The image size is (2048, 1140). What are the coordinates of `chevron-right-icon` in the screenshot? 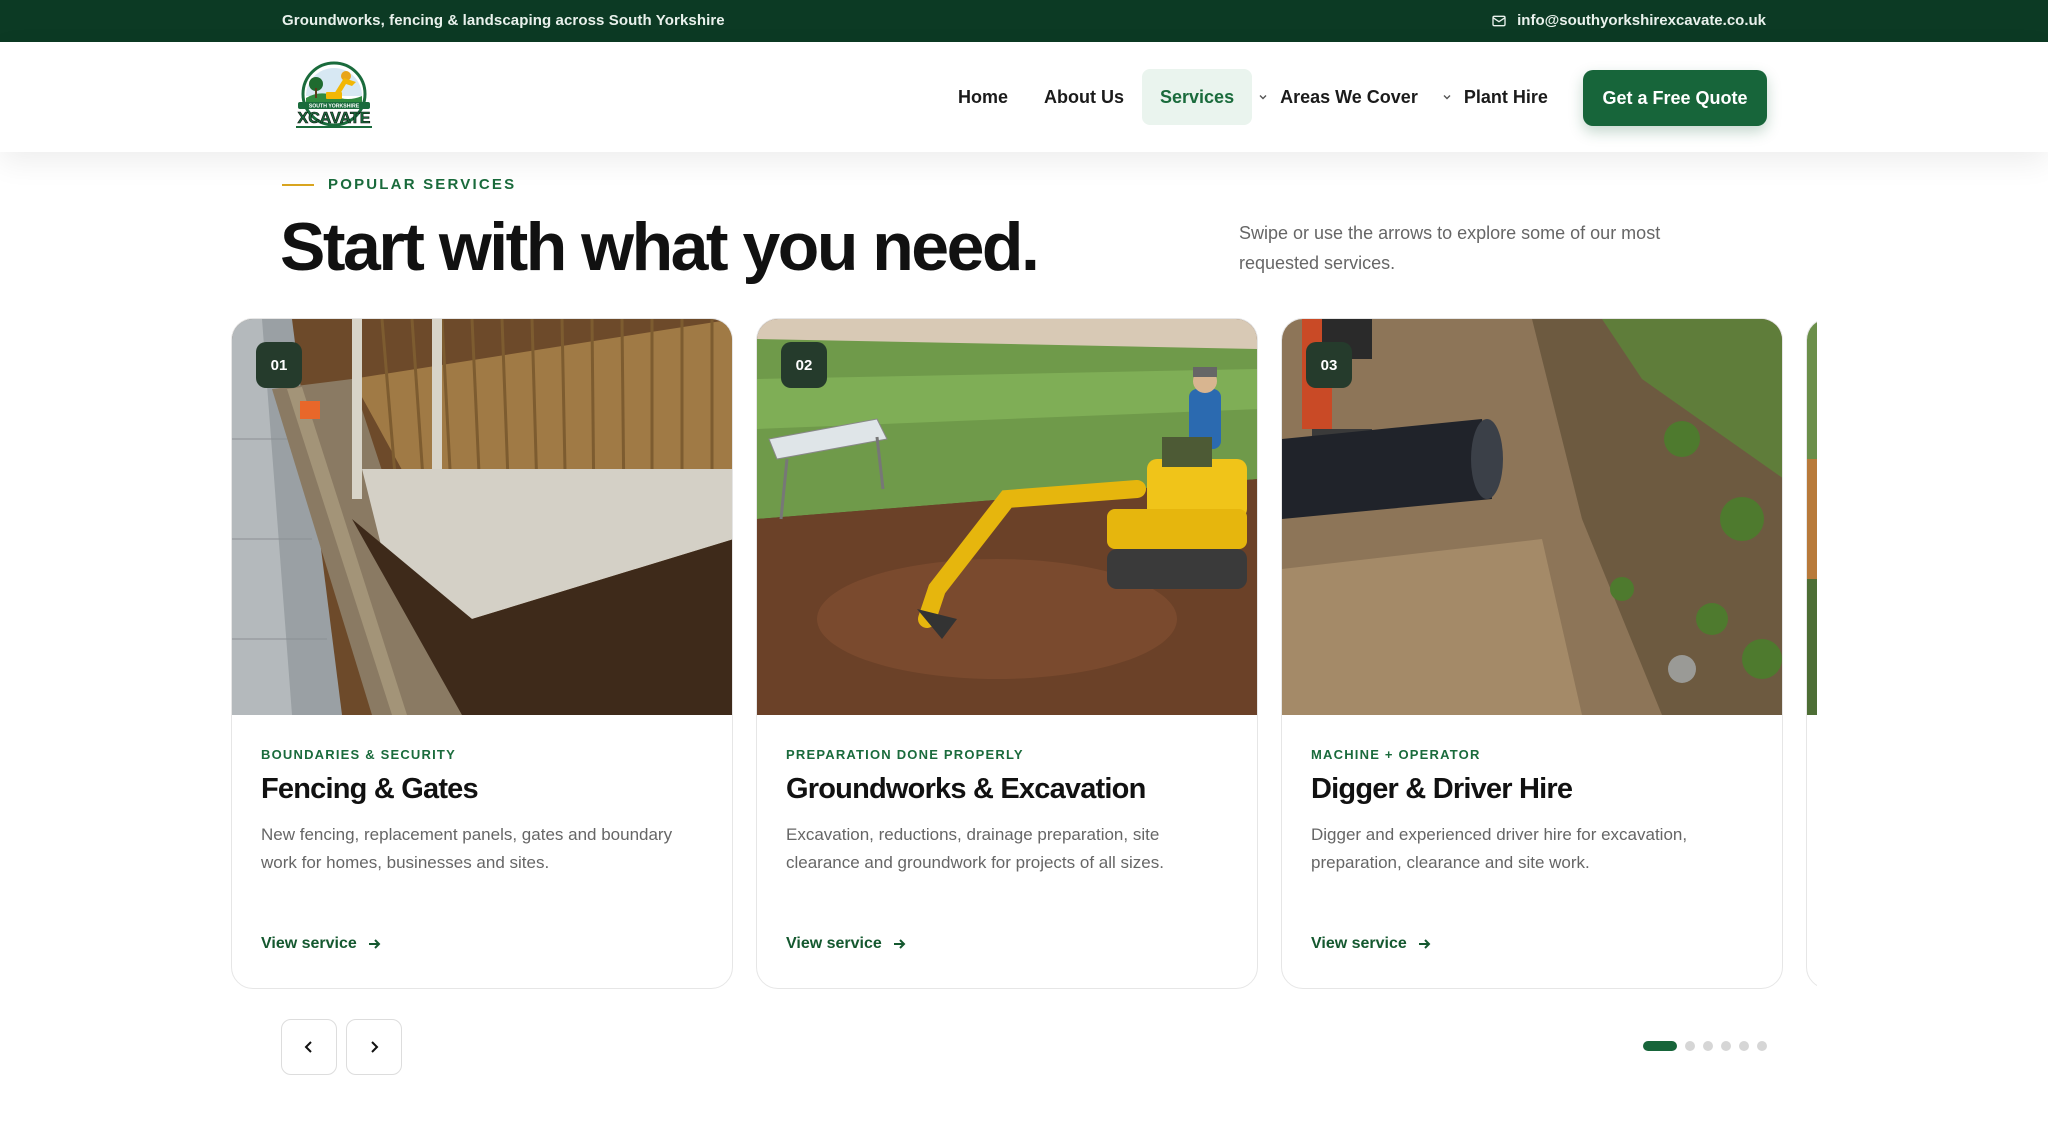 It's located at (375, 1047).